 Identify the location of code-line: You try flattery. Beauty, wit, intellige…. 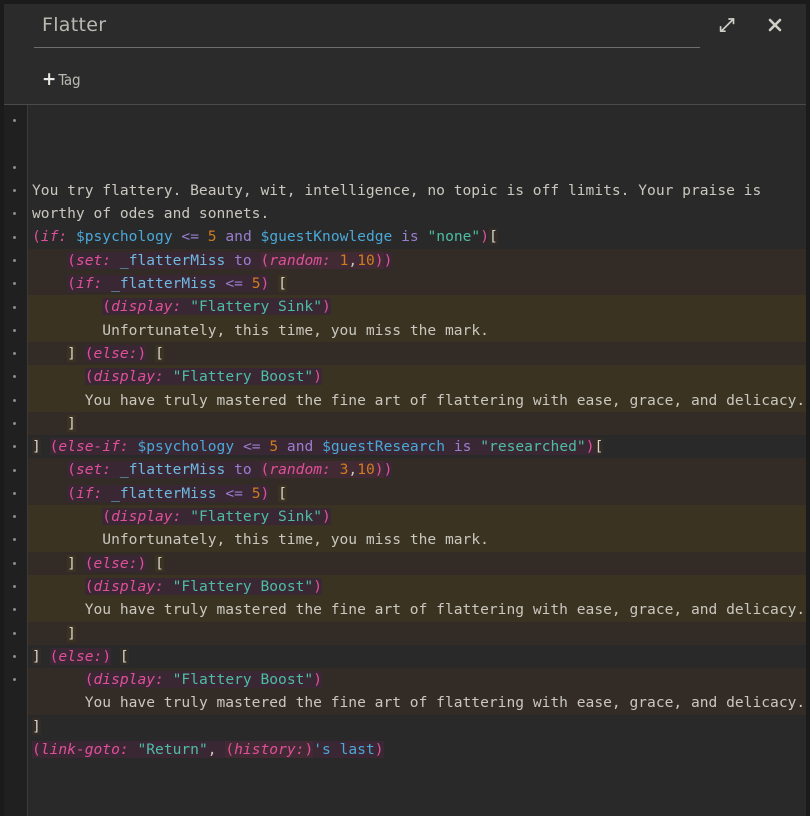
(419, 202).